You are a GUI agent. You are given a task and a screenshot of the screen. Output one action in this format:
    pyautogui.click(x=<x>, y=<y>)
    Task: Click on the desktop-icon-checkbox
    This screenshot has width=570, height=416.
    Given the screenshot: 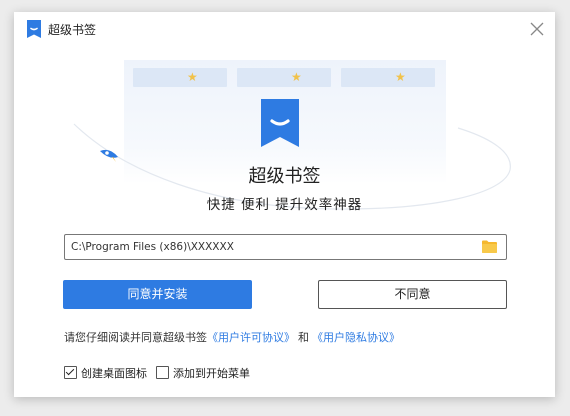 What is the action you would take?
    pyautogui.click(x=70, y=372)
    